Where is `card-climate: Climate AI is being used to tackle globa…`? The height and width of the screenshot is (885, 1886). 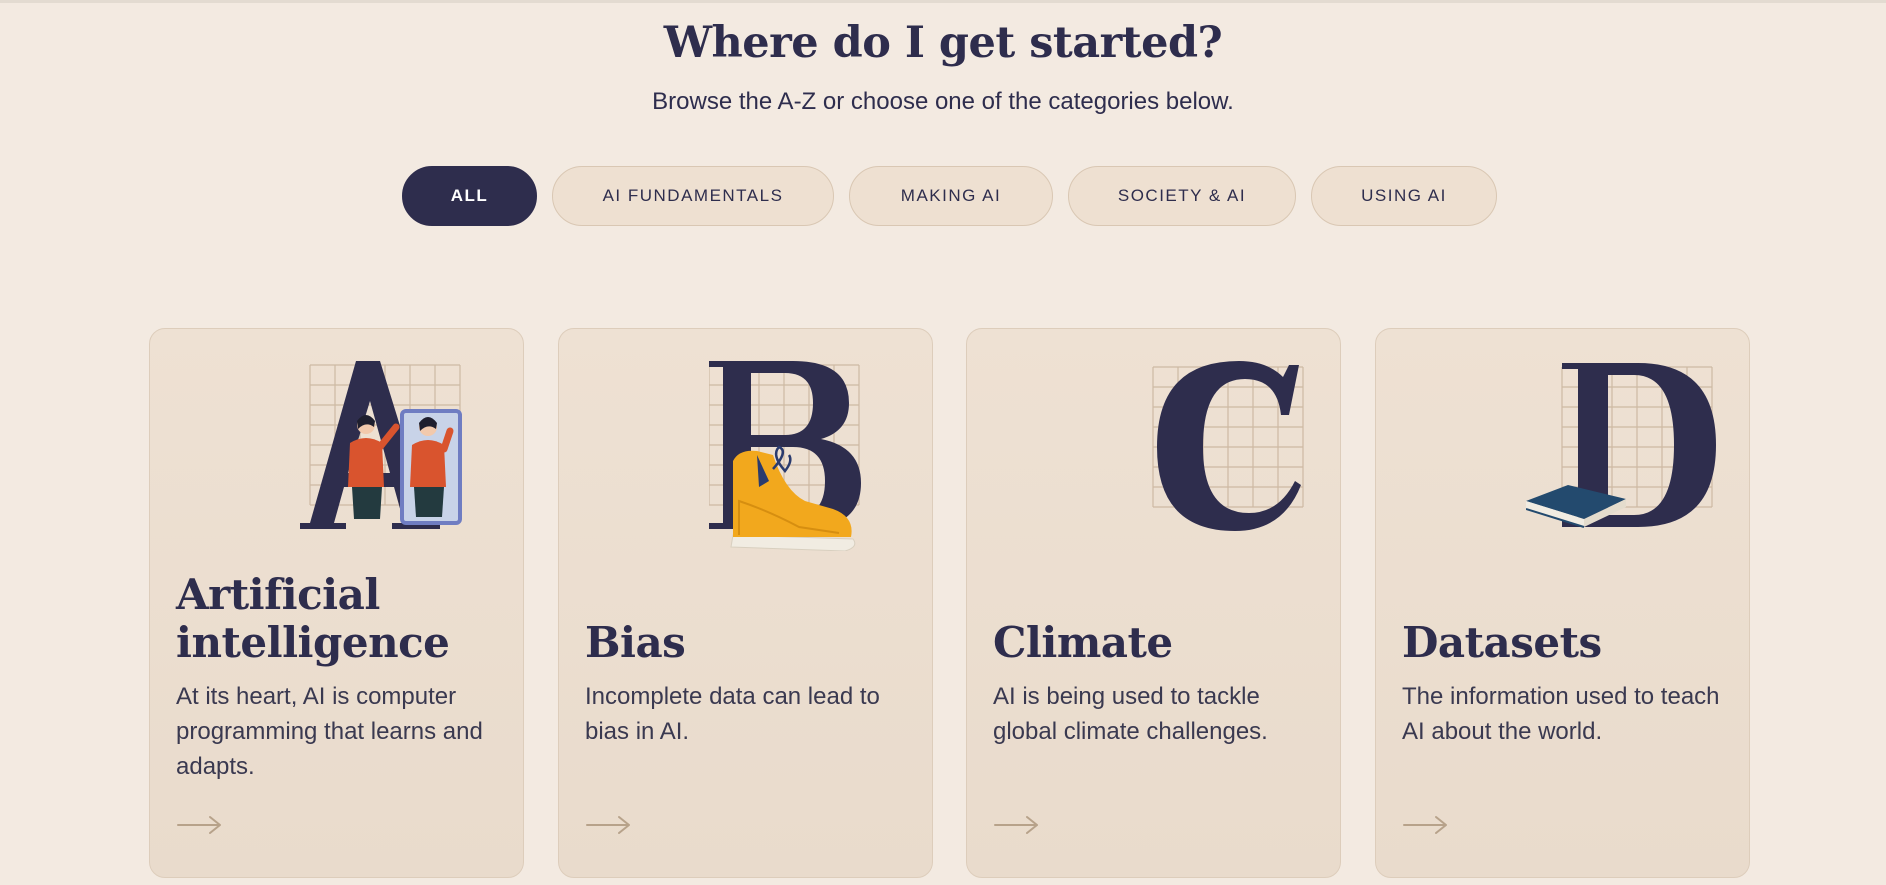 card-climate: Climate AI is being used to tackle globa… is located at coordinates (1153, 603).